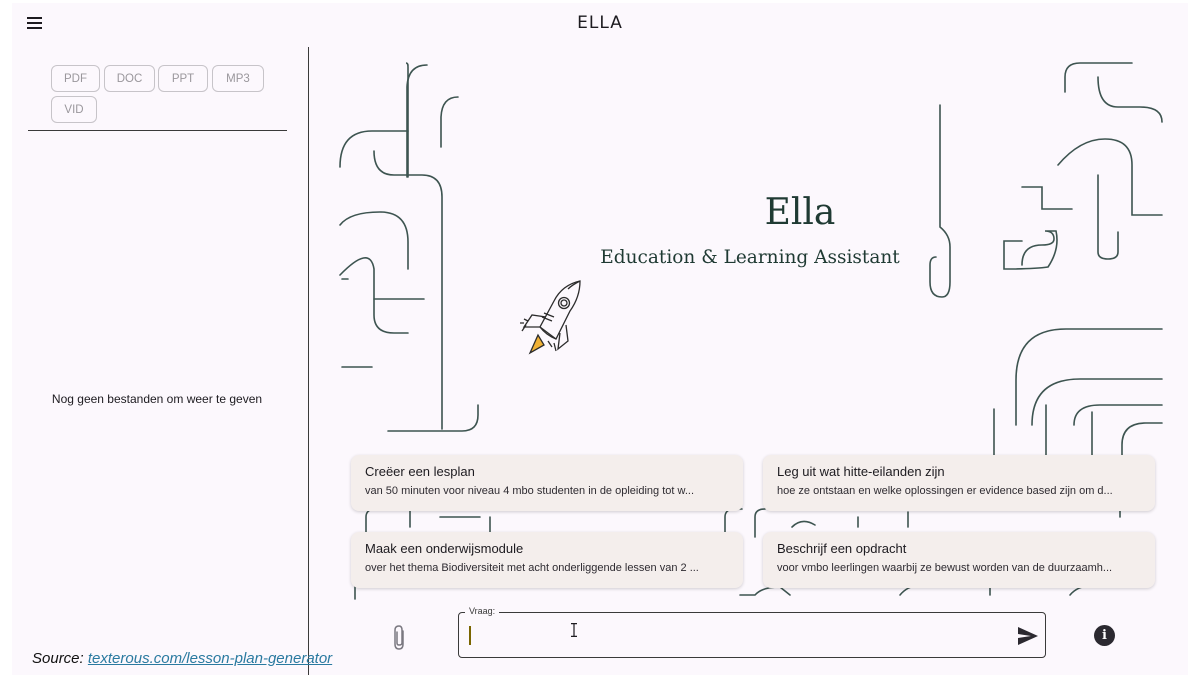 Image resolution: width=1200 pixels, height=675 pixels. I want to click on source-label: Source:, so click(58, 658).